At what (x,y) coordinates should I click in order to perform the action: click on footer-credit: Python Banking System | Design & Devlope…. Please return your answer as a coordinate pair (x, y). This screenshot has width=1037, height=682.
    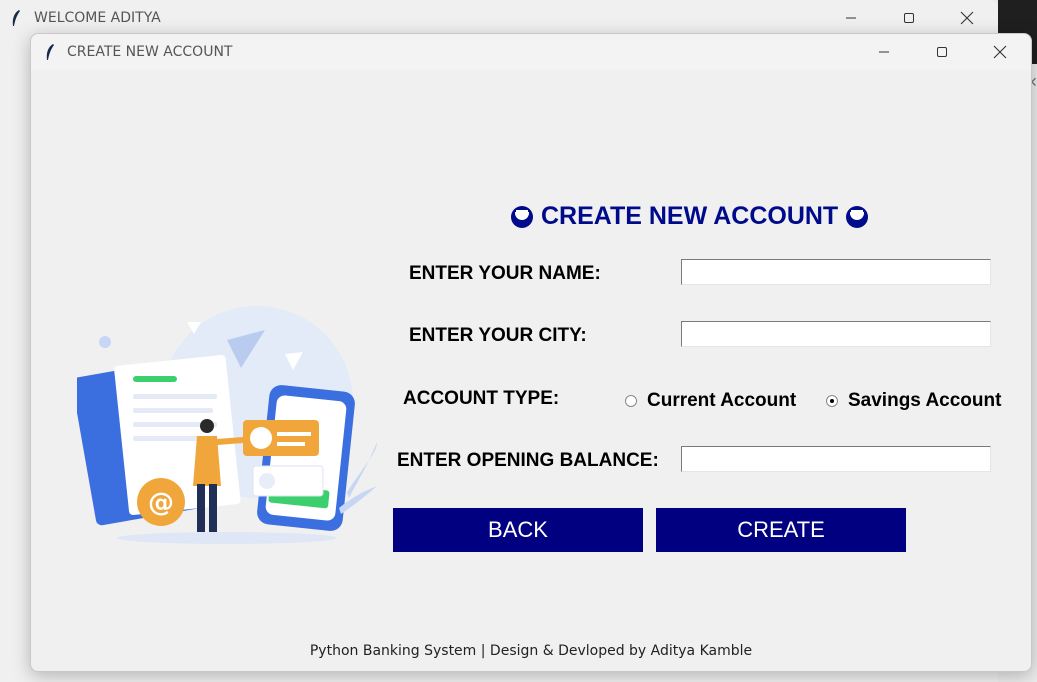
    Looking at the image, I should click on (531, 651).